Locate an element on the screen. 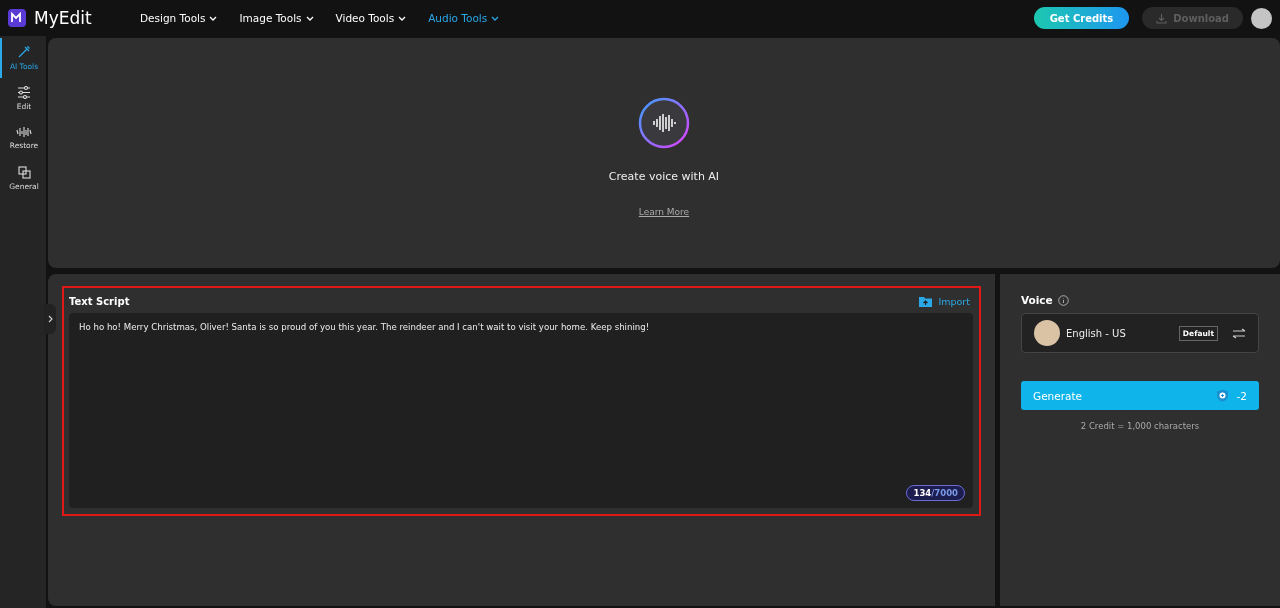 This screenshot has width=1280, height=608. info-icon is located at coordinates (1063, 300).